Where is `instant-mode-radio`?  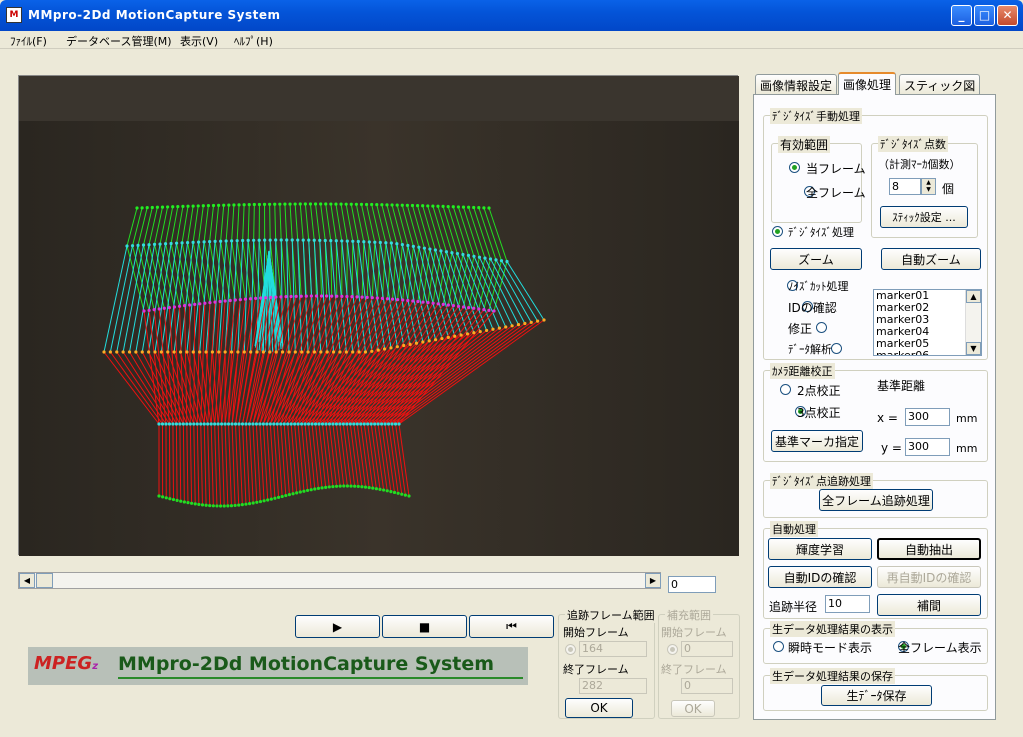
instant-mode-radio is located at coordinates (778, 646).